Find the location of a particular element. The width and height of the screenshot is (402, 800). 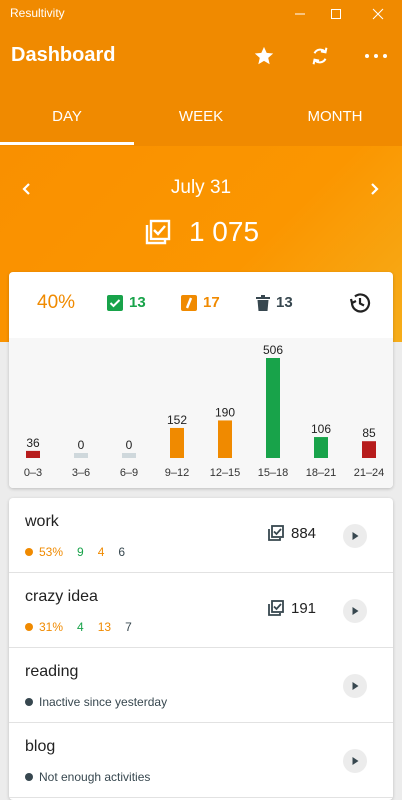

activity-count: 191 is located at coordinates (291, 608).